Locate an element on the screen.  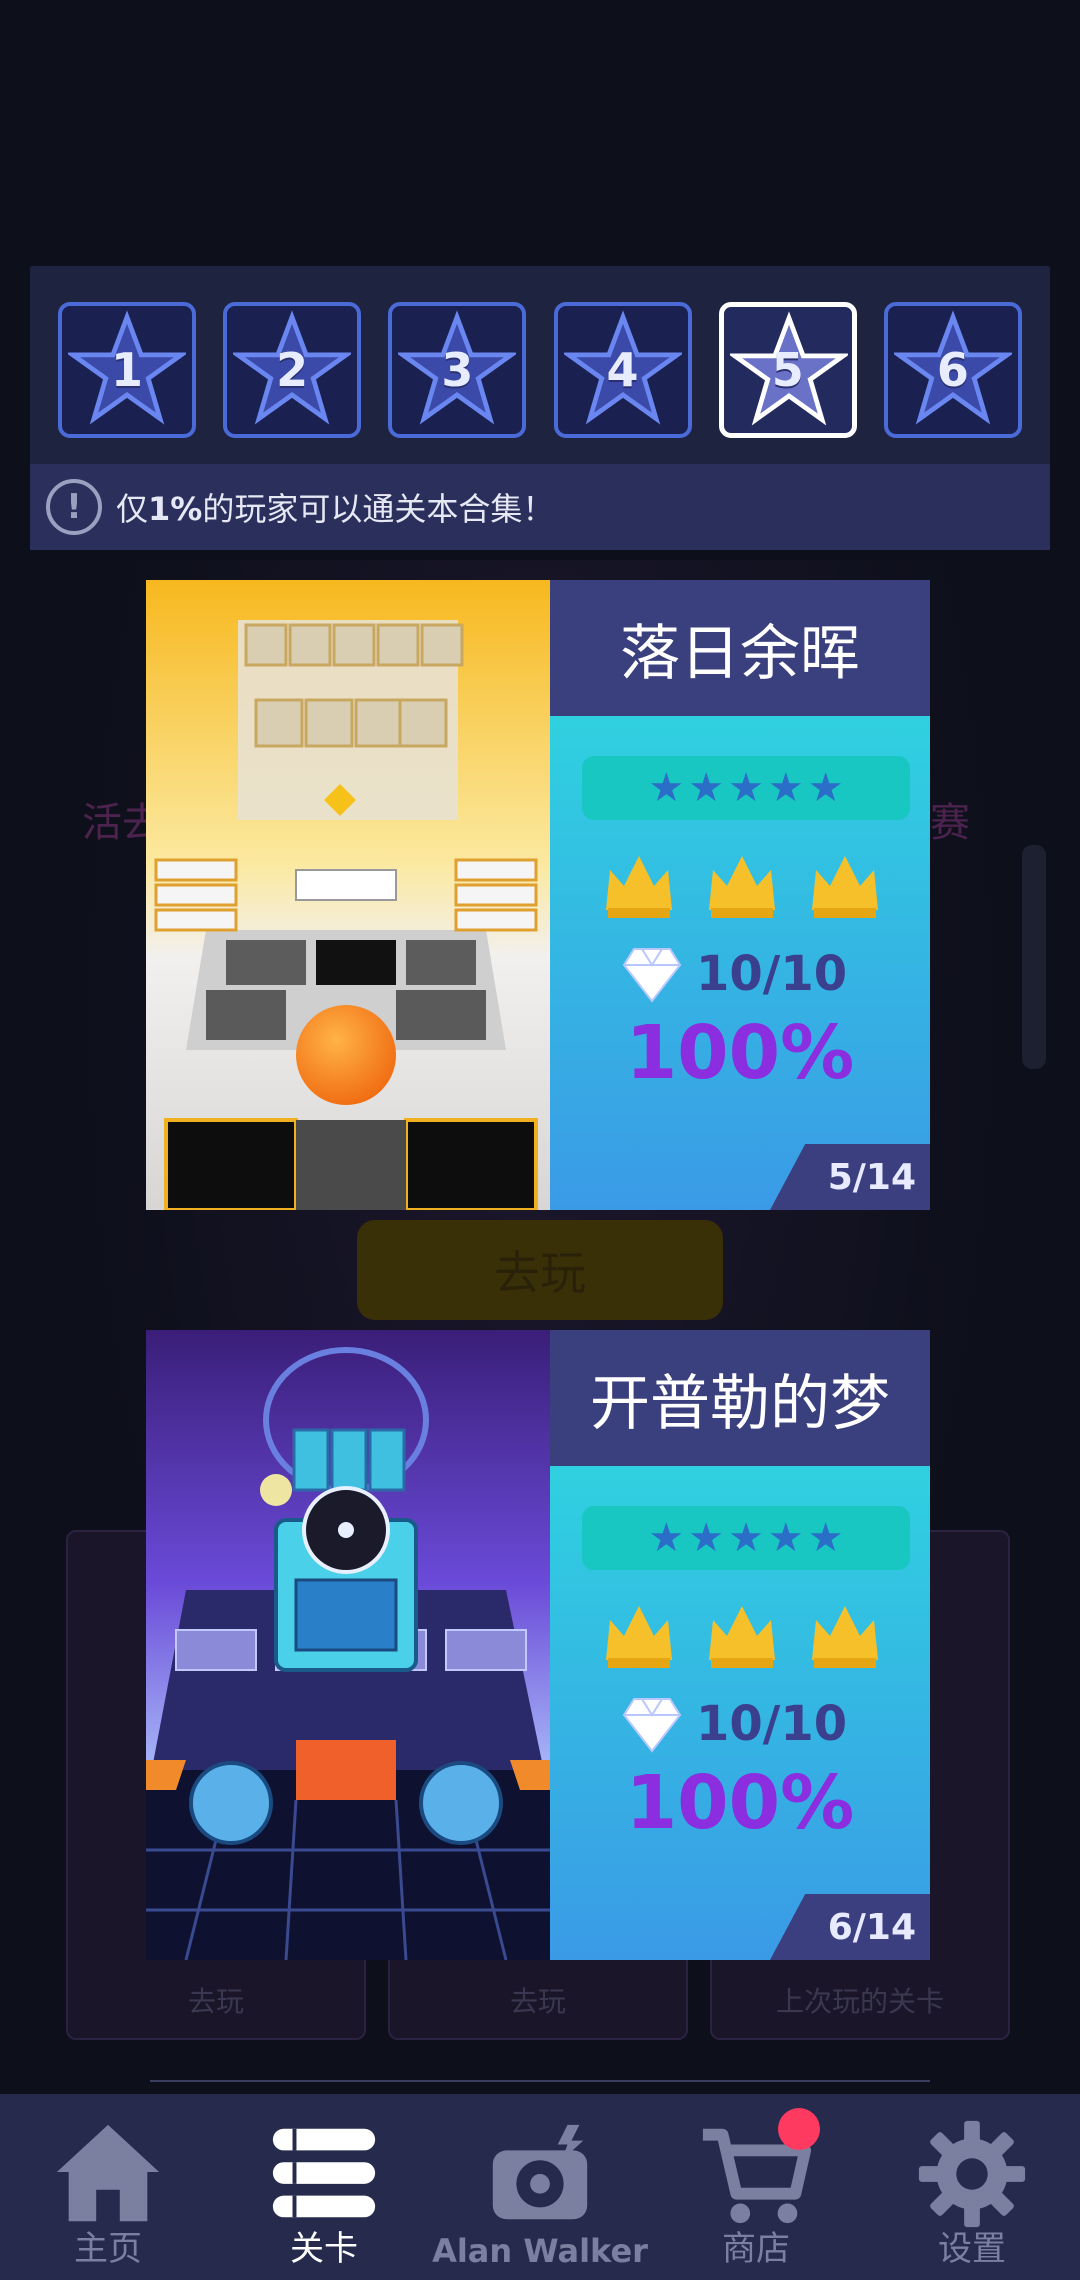
background-card-label: 上次玩的关卡 is located at coordinates (859, 2001).